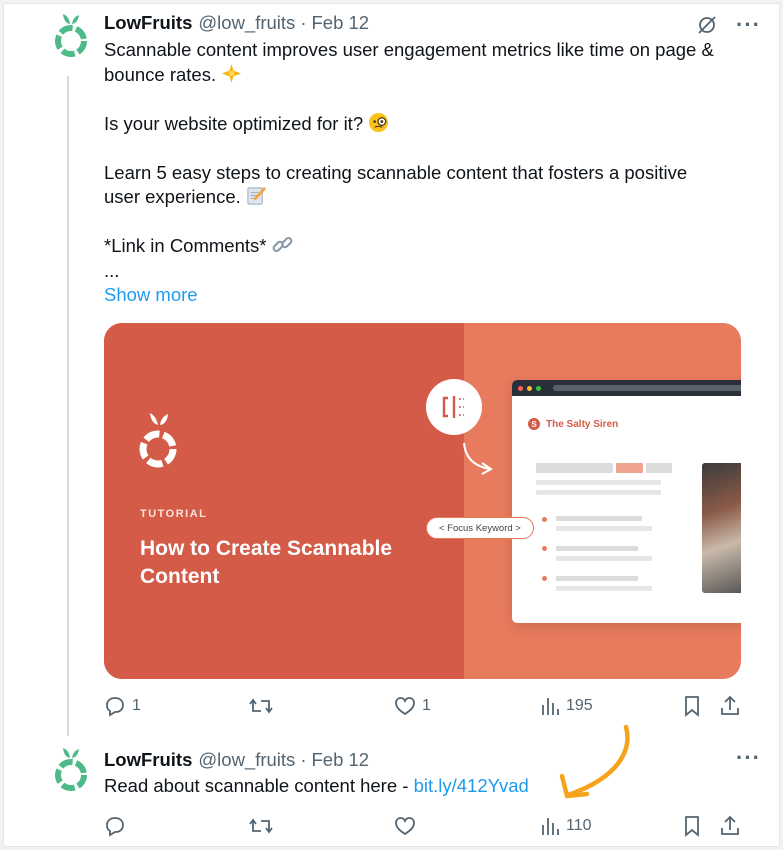 This screenshot has width=783, height=850. What do you see at coordinates (647, 388) in the screenshot?
I see `url-bar` at bounding box center [647, 388].